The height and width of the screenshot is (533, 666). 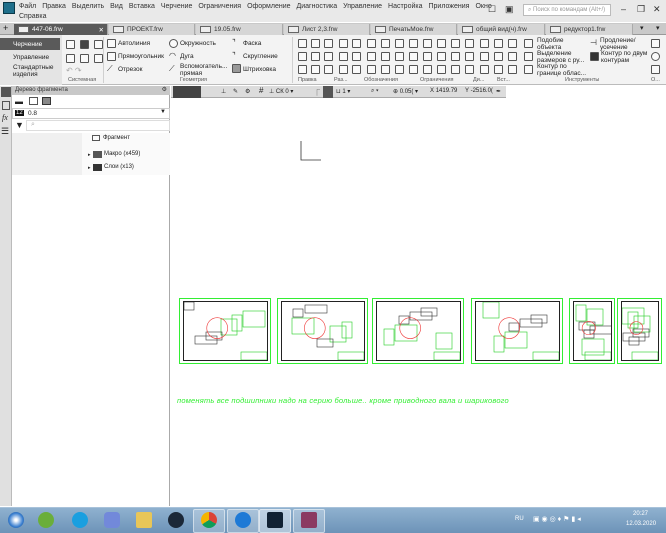 What do you see at coordinates (642, 28) in the screenshot?
I see `tabs-list-icon: ▾` at bounding box center [642, 28].